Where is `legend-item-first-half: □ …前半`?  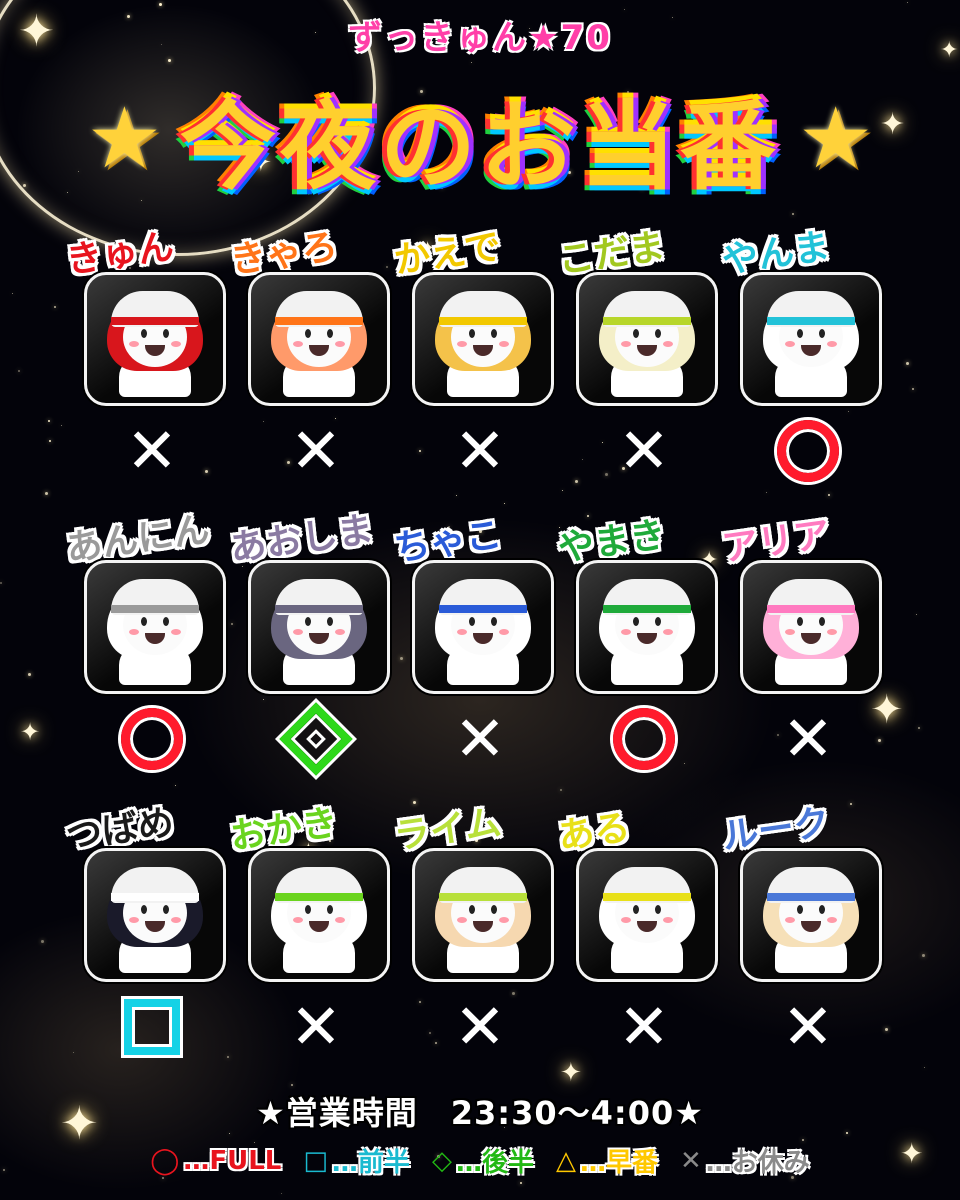
legend-item-first-half: □ …前半 is located at coordinates (356, 1160).